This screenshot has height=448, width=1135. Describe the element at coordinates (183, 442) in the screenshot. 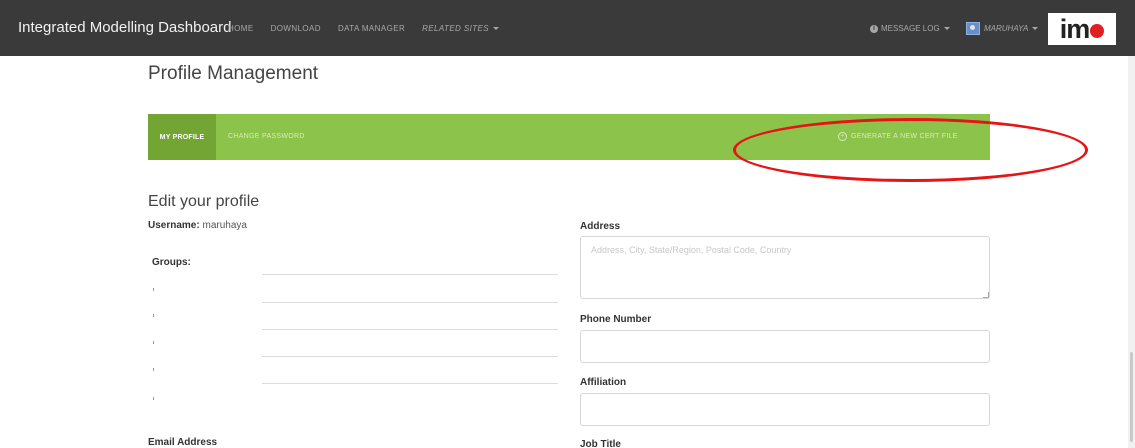

I see `email-label: Email Address` at that location.